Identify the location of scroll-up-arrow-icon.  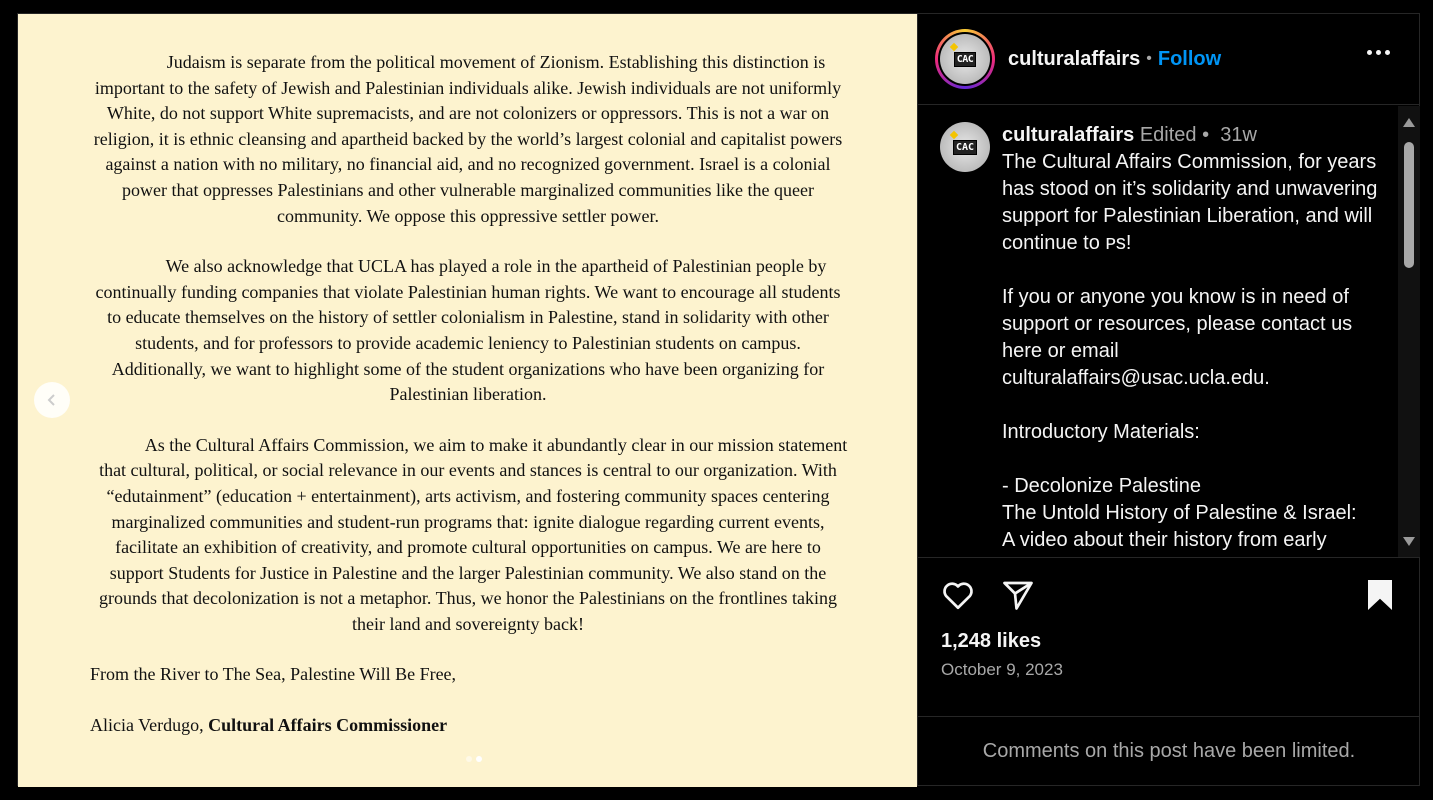
(1409, 122).